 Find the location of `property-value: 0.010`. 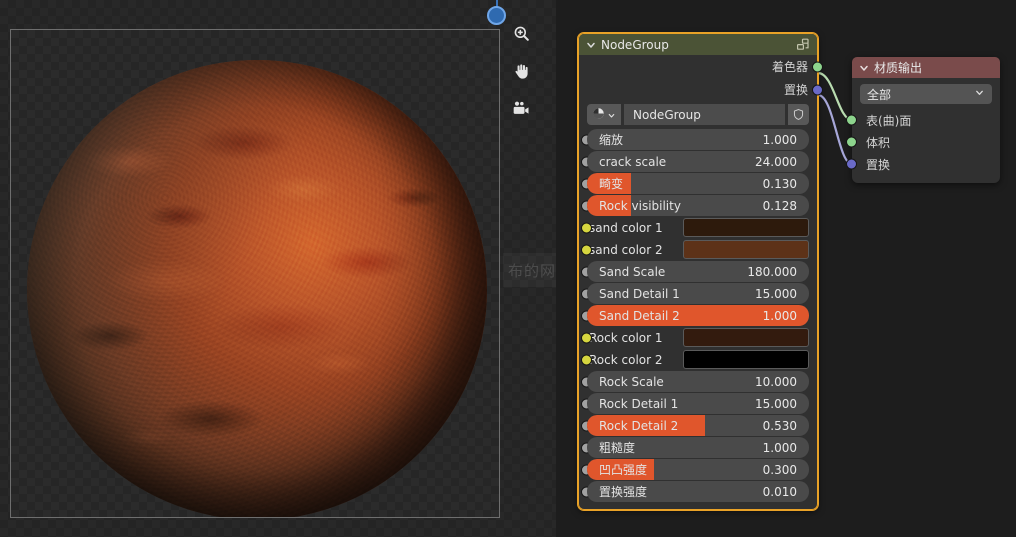

property-value: 0.010 is located at coordinates (779, 491).